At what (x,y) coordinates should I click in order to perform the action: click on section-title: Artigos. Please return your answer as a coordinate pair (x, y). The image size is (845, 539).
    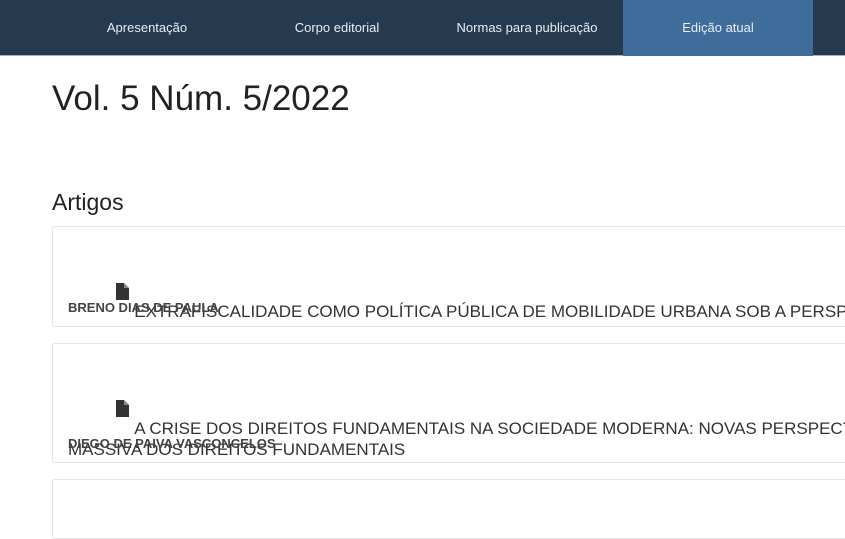
    Looking at the image, I should click on (88, 202).